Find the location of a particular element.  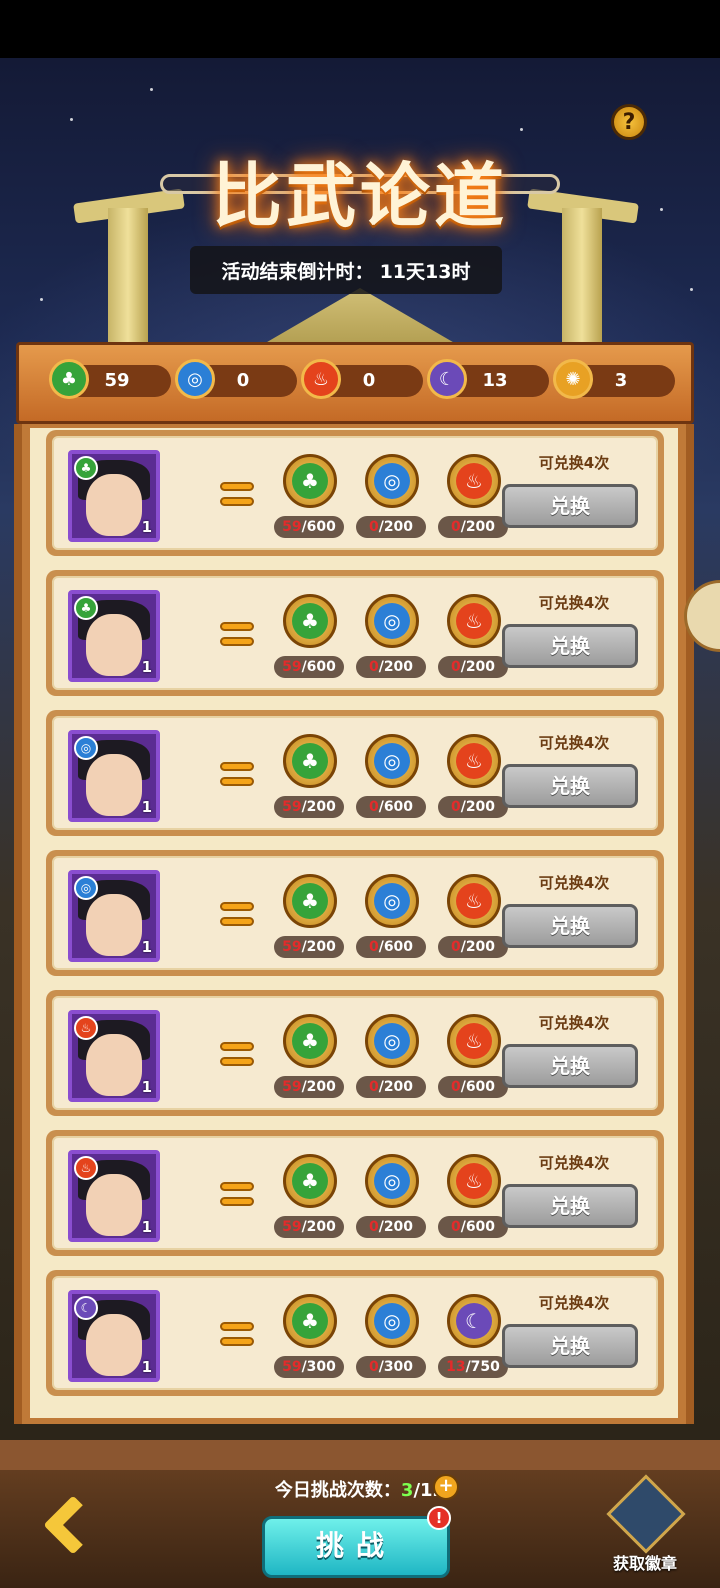

cost-token: ◎ 0/300 is located at coordinates (391, 1341).